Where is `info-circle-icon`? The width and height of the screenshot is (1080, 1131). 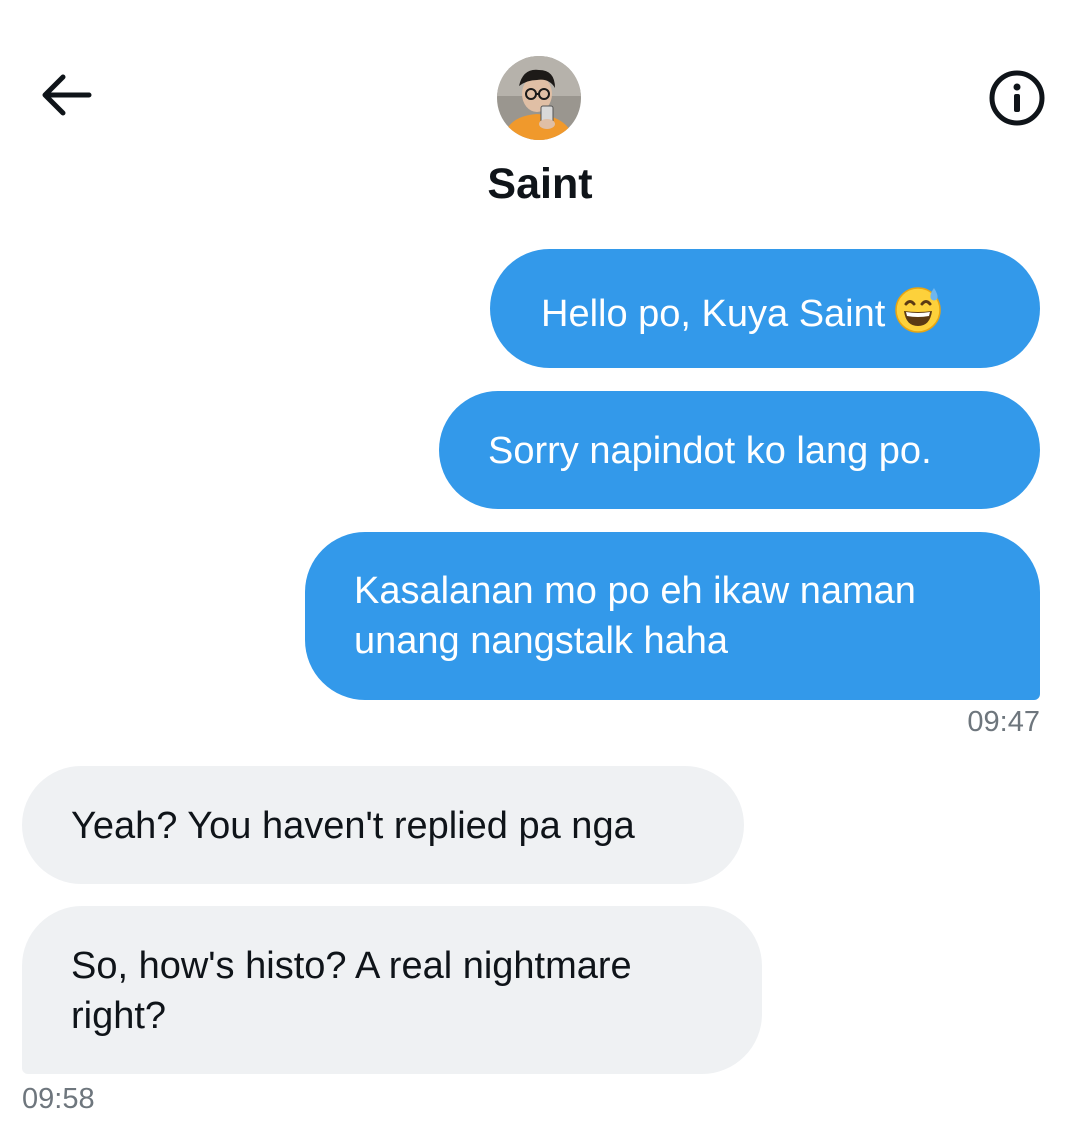
info-circle-icon is located at coordinates (1017, 98).